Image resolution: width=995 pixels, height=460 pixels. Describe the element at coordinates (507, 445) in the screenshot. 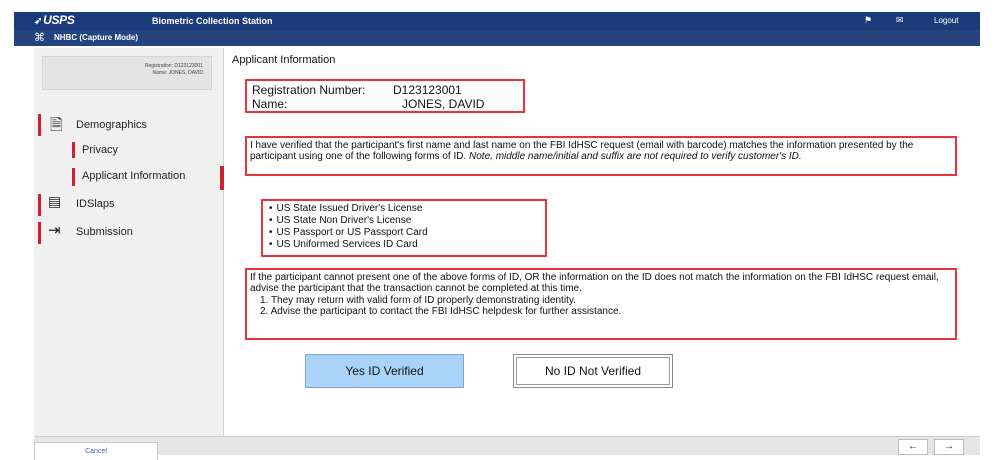

I see `footer-bar: ← →` at that location.